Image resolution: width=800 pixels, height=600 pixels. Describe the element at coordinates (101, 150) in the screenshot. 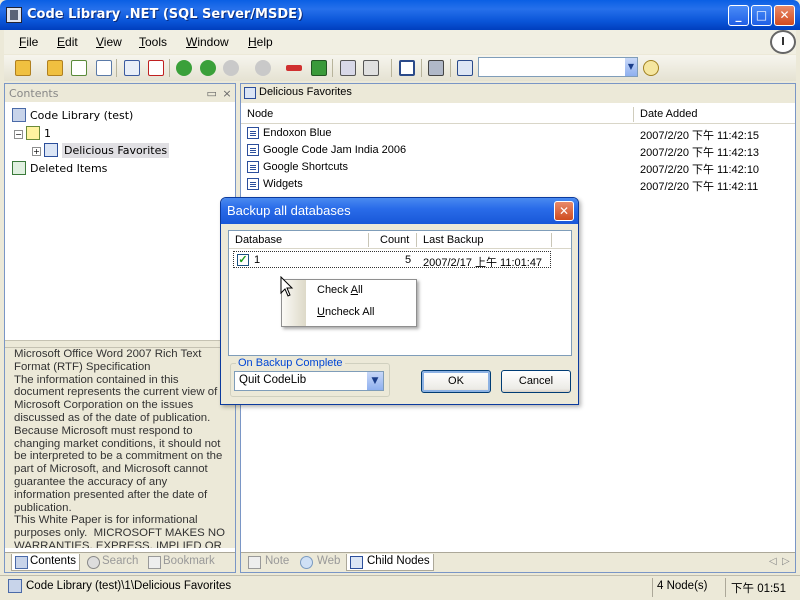

I see `tree-item-delicious: + Delicious Favorites` at that location.